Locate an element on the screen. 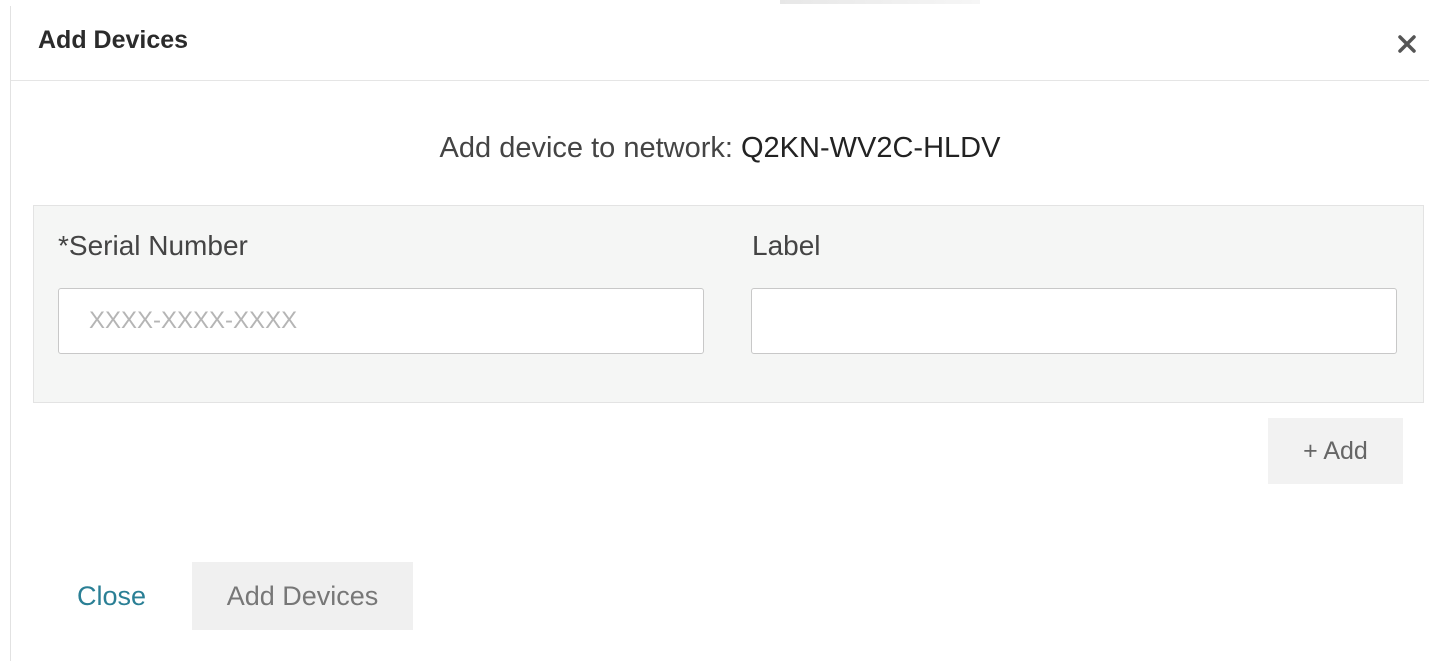  modal-header: Add Devices is located at coordinates (720, 43).